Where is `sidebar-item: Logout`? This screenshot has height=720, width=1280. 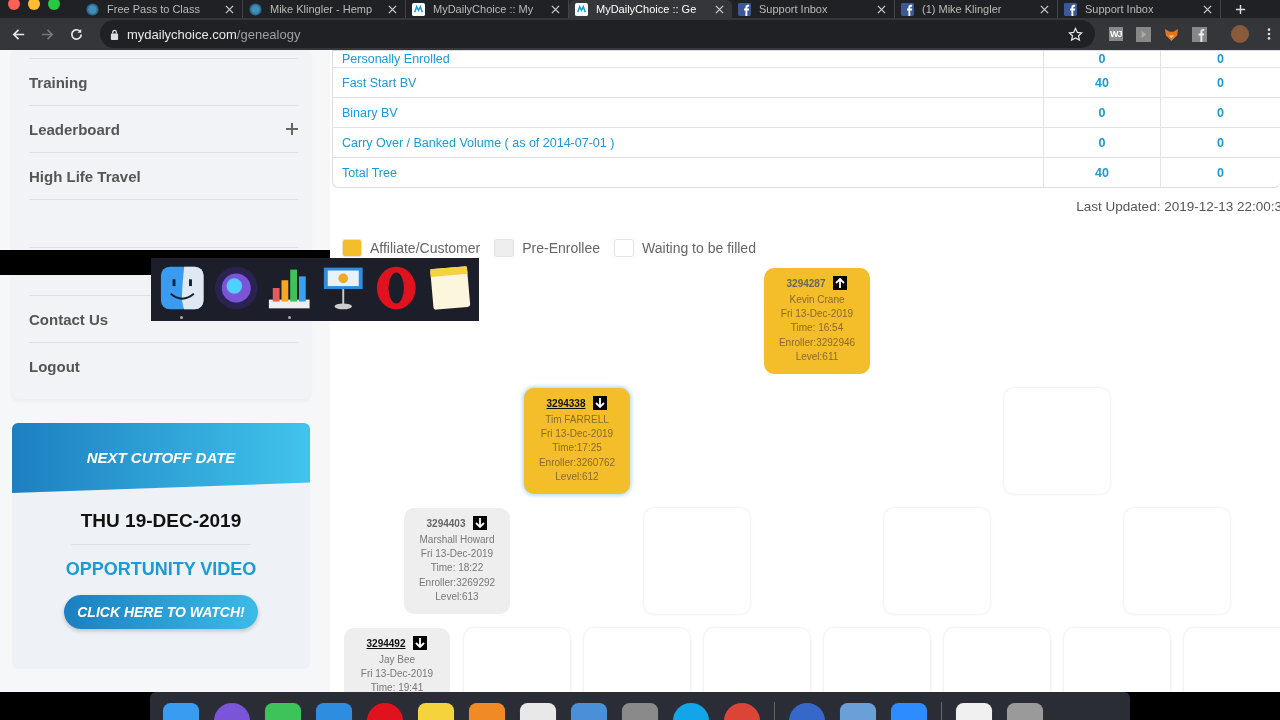
sidebar-item: Logout is located at coordinates (163, 365).